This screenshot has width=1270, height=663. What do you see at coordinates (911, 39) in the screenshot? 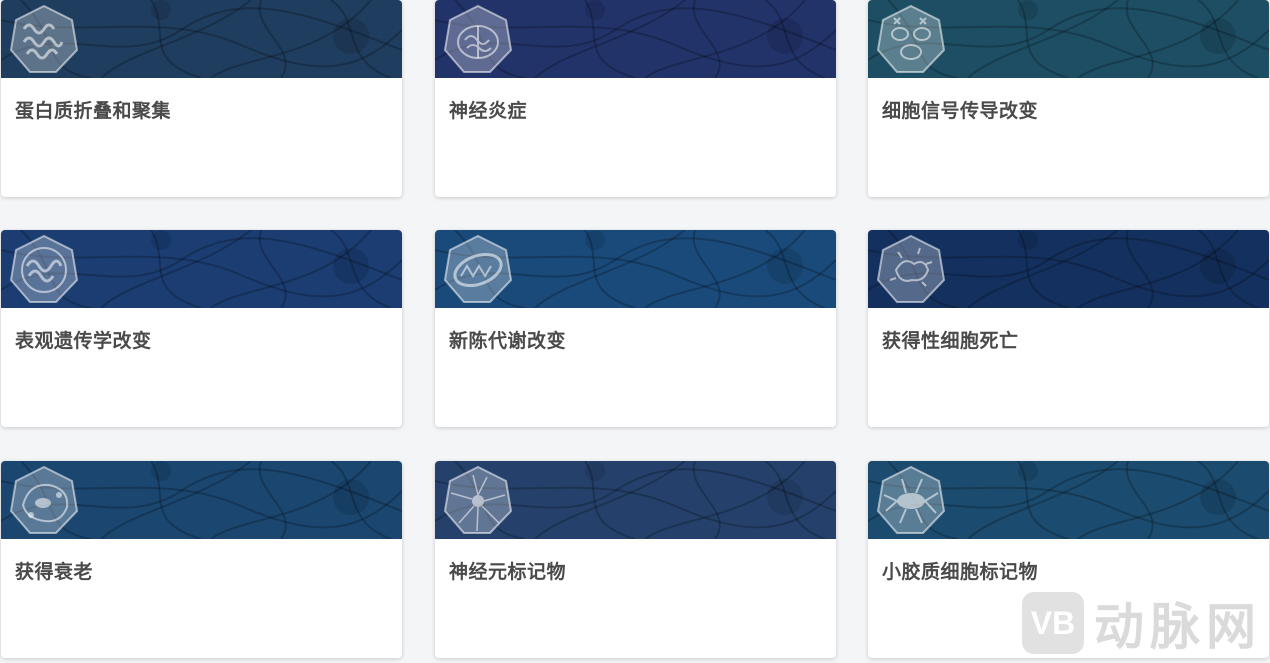
I see `cell-signaling-icon` at bounding box center [911, 39].